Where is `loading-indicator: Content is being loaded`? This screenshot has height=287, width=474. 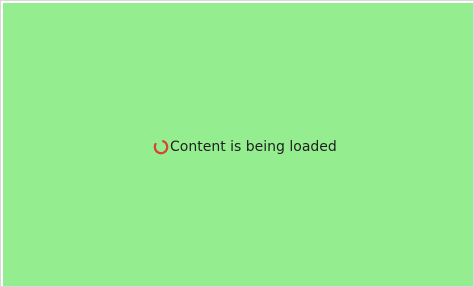
loading-indicator: Content is being loaded is located at coordinates (245, 147).